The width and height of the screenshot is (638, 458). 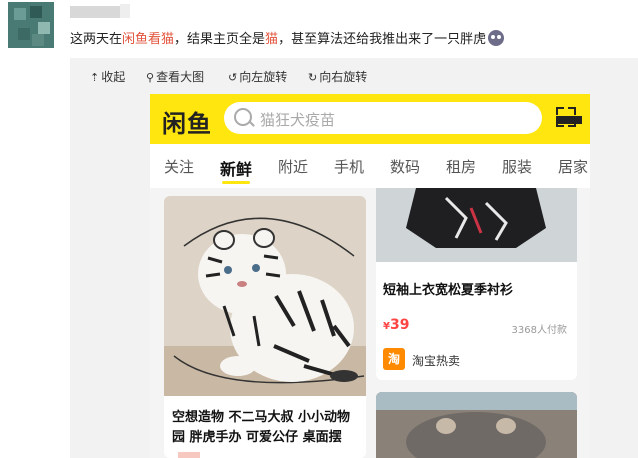 I want to click on tiger-figurine-image, so click(x=265, y=296).